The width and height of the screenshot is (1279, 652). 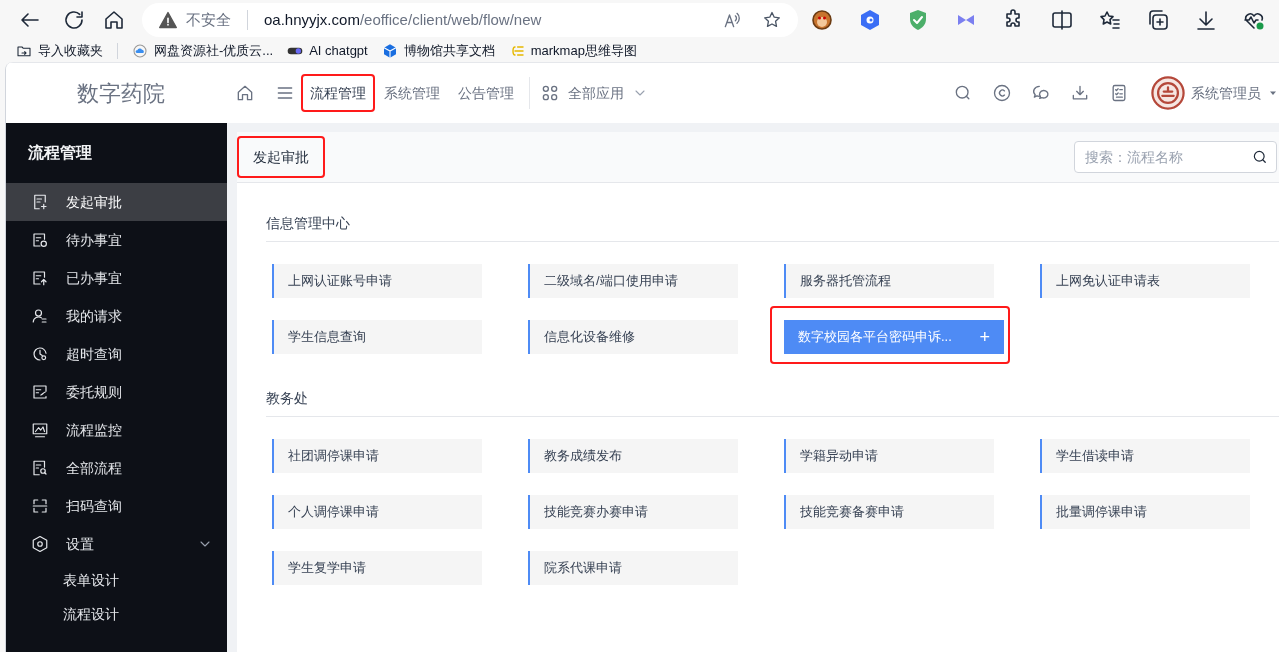 What do you see at coordinates (1110, 20) in the screenshot?
I see `favorites-icon` at bounding box center [1110, 20].